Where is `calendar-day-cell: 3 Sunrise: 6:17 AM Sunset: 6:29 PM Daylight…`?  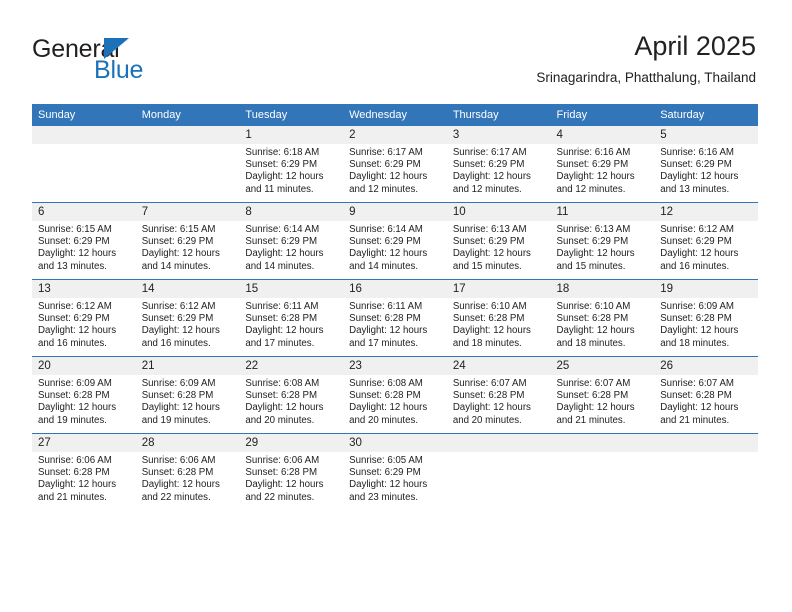
calendar-day-cell: 3 Sunrise: 6:17 AM Sunset: 6:29 PM Daylight… is located at coordinates (498, 164).